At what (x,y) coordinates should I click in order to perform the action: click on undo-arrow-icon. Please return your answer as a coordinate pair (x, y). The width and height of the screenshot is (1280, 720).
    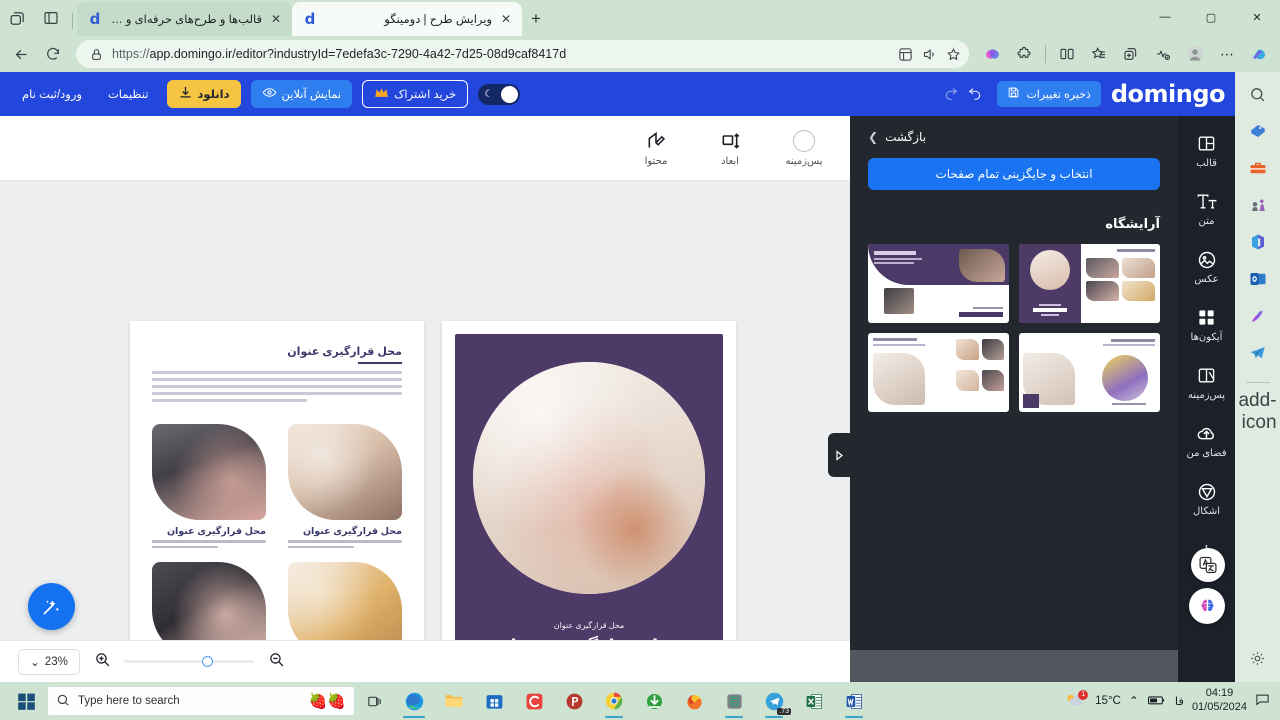
    Looking at the image, I should click on (975, 94).